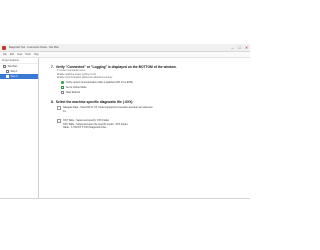  I want to click on menu-tools: Tools, so click(28, 54).